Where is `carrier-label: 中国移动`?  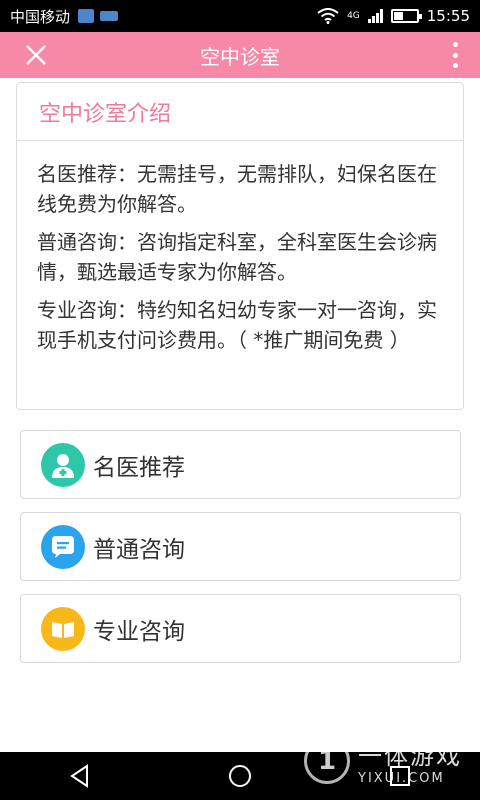
carrier-label: 中国移动 is located at coordinates (40, 16).